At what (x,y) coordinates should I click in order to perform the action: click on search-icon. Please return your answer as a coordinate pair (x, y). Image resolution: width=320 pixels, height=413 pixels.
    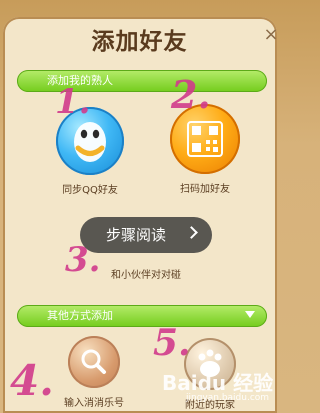
    Looking at the image, I should click on (94, 362).